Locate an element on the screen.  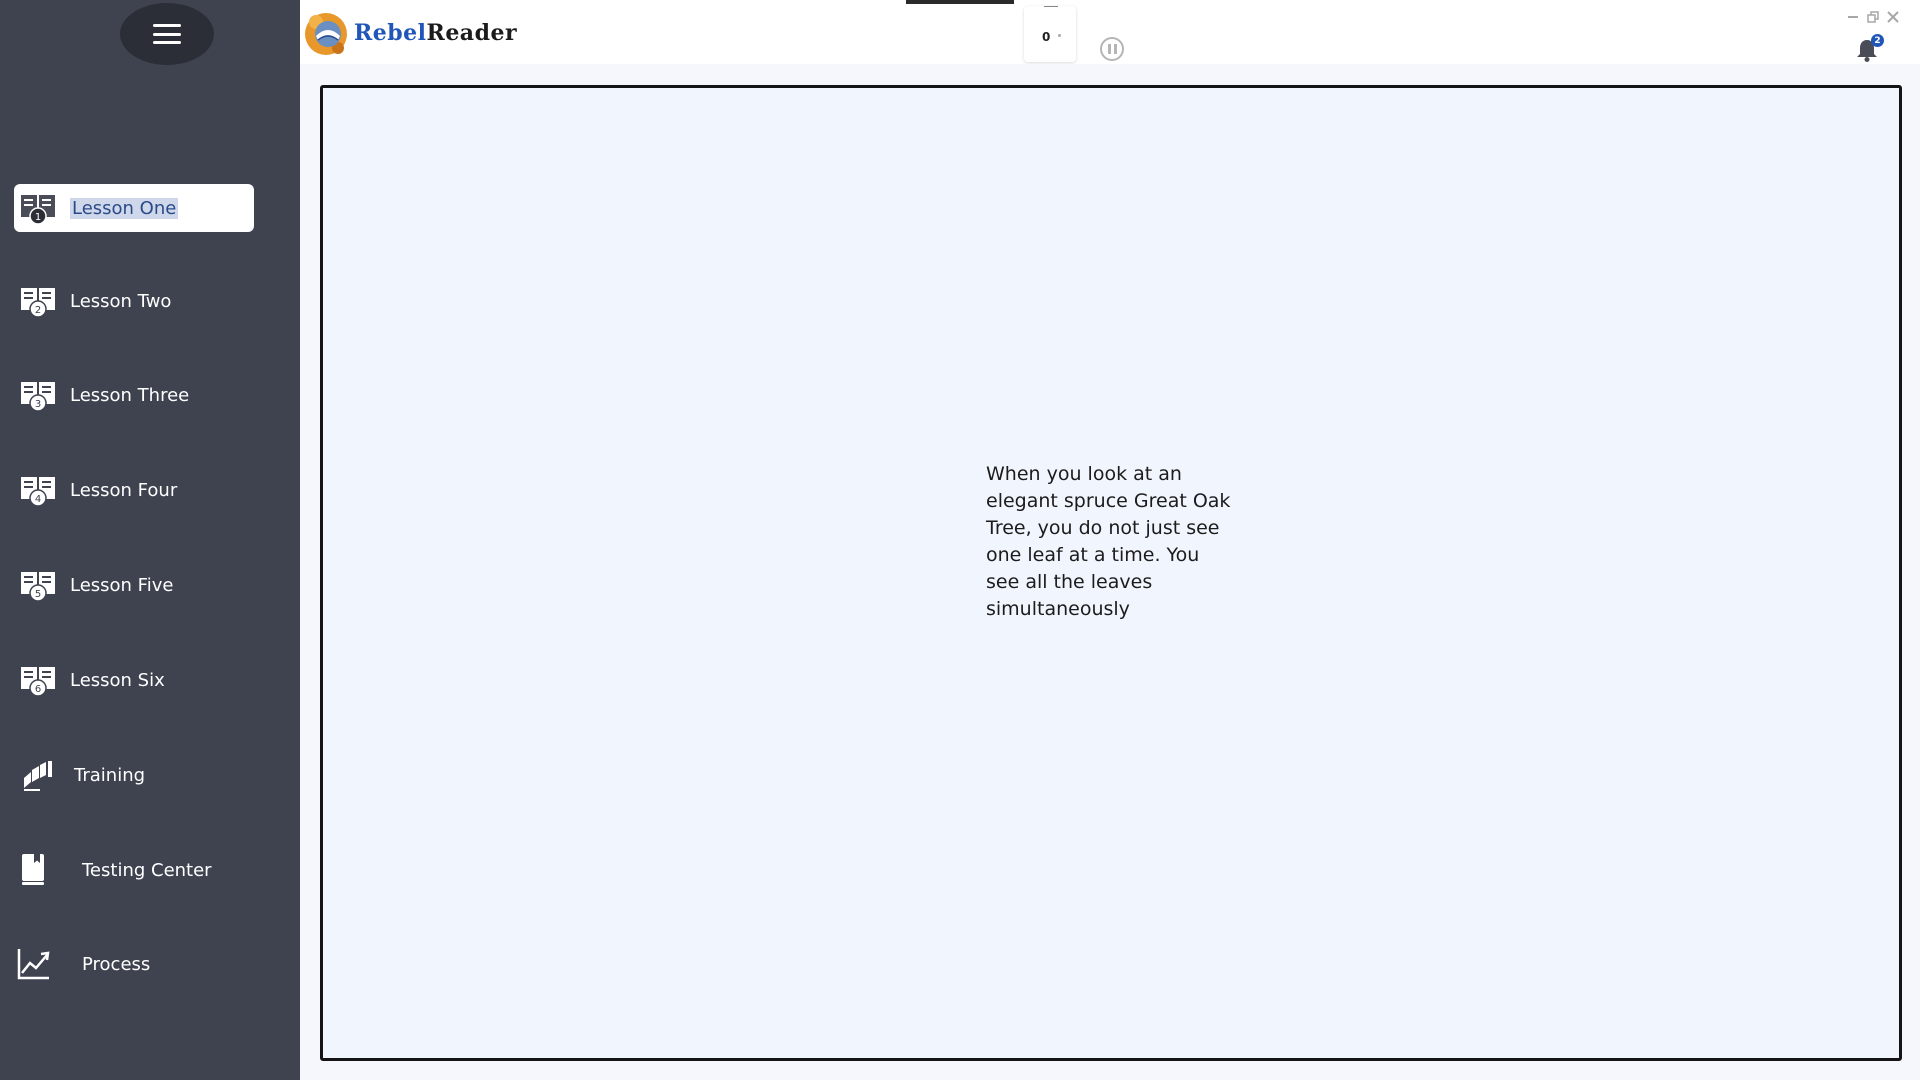
sidebar-item-training: Training is located at coordinates (134, 775).